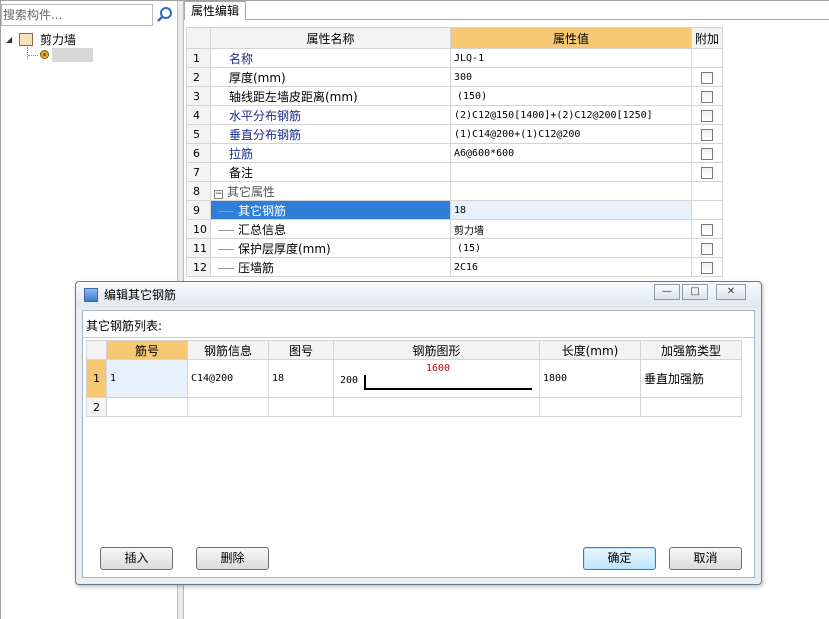 The height and width of the screenshot is (619, 829). Describe the element at coordinates (590, 378) in the screenshot. I see `length-cell: 1800` at that location.